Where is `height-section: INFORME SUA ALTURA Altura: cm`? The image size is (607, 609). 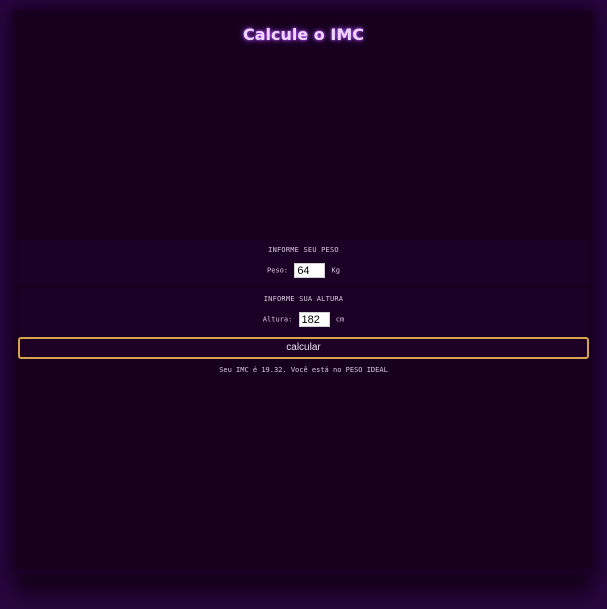 height-section: INFORME SUA ALTURA Altura: cm is located at coordinates (303, 312).